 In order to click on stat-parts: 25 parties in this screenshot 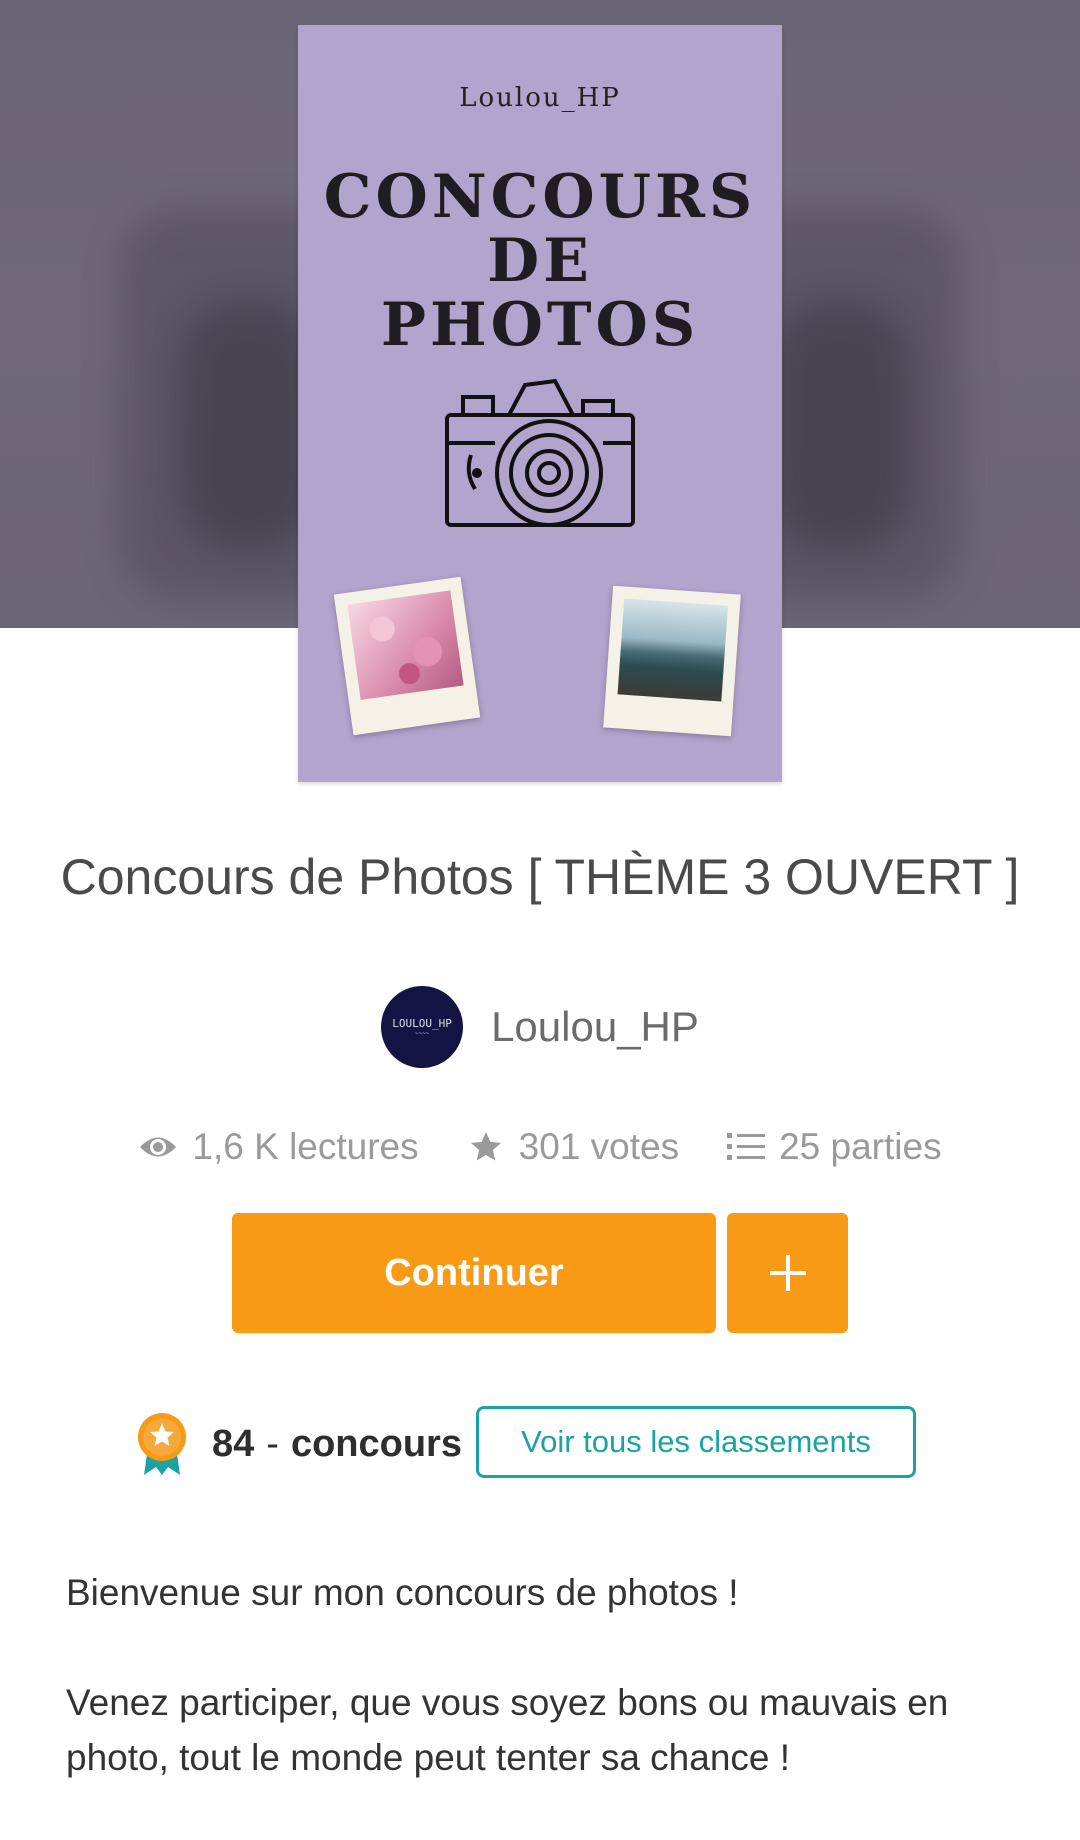, I will do `click(834, 1147)`.